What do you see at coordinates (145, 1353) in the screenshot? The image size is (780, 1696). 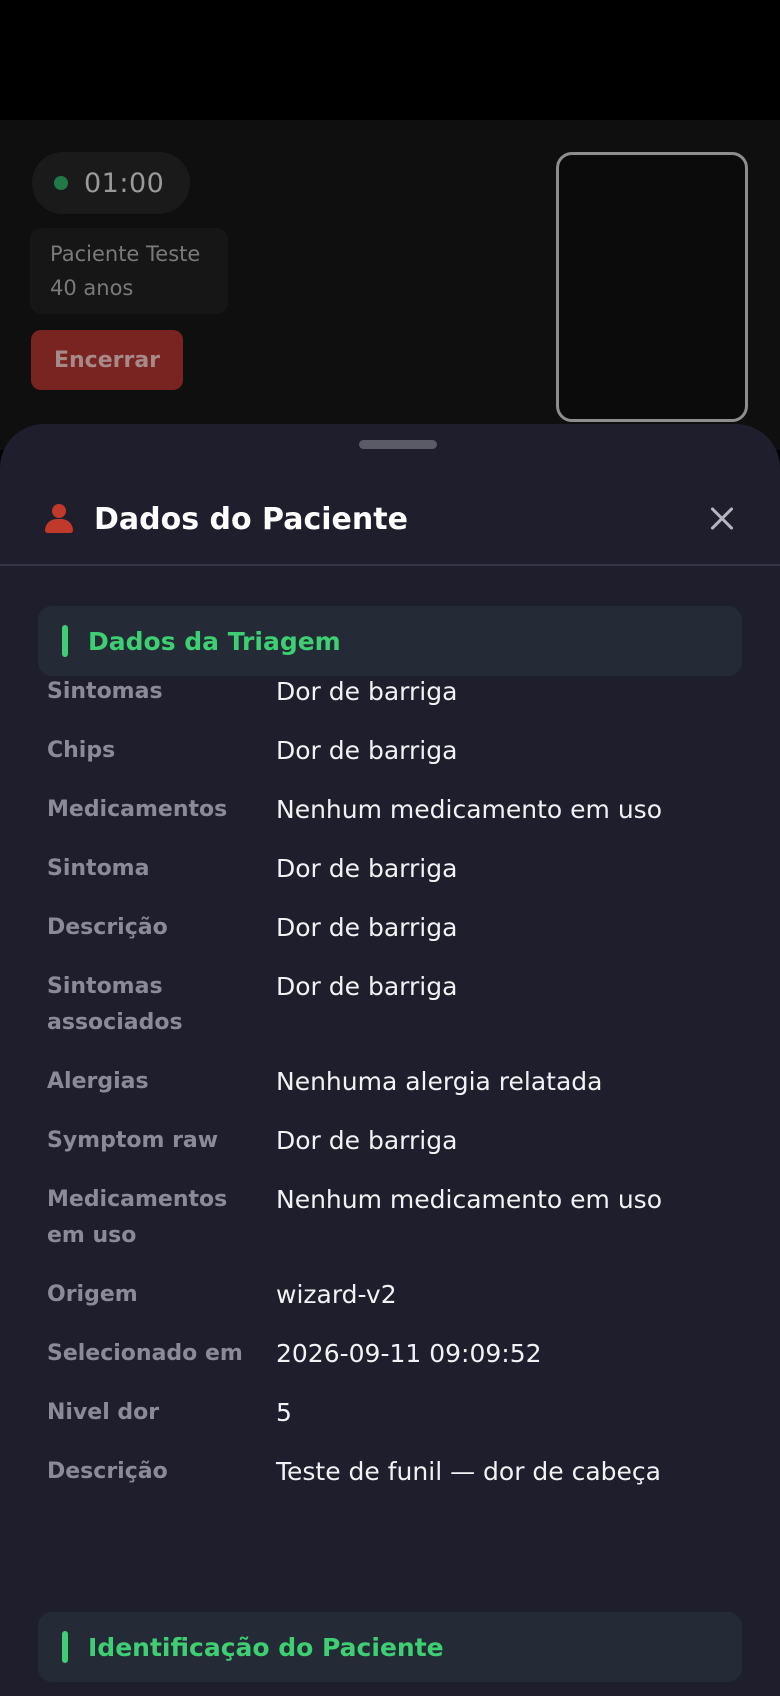 I see `row-label: Selecionado em` at bounding box center [145, 1353].